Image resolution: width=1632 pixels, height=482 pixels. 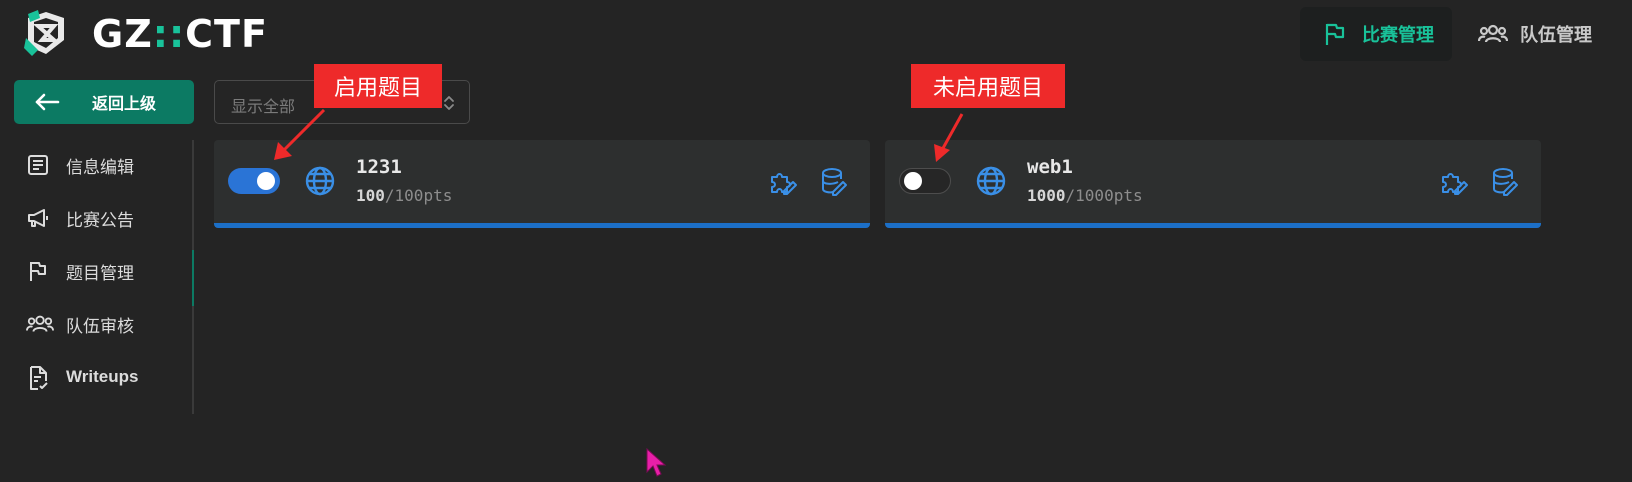 I want to click on challenge-score: 100/100pts, so click(x=404, y=195).